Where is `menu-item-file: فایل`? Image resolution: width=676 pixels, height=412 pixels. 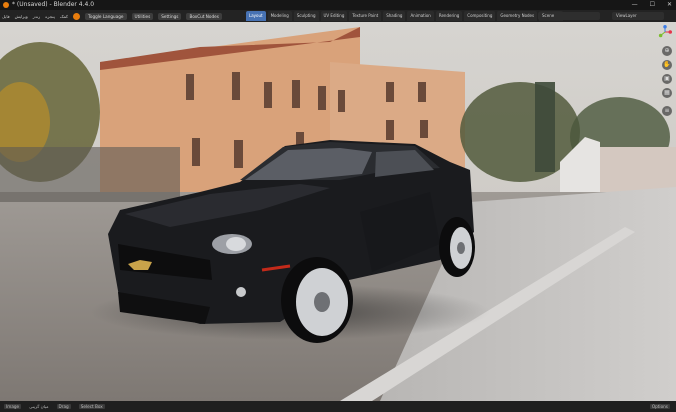 menu-item-file: فایل is located at coordinates (6, 16).